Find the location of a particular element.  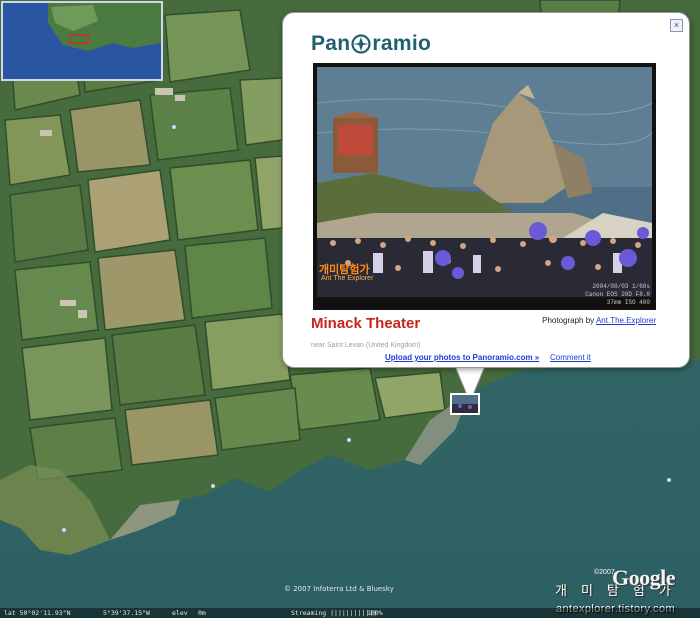

exif-line: Canon EOS 20D F8.0 is located at coordinates (617, 294).